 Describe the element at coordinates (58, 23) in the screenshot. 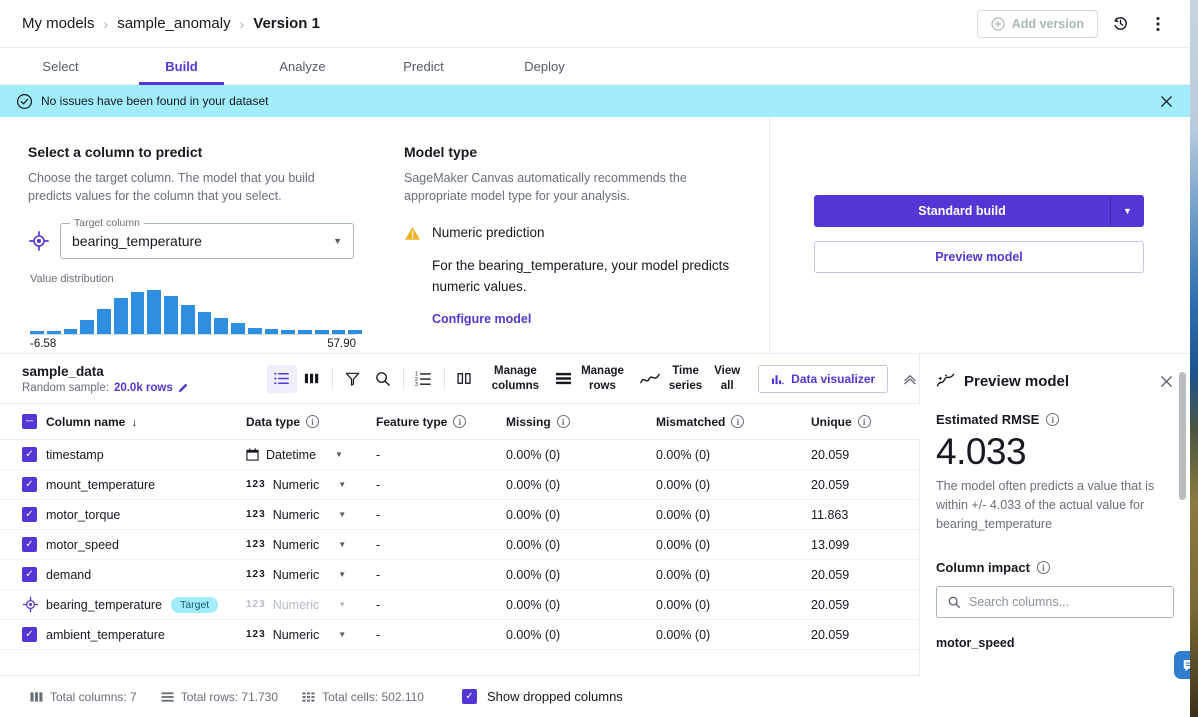

I see `breadcrumb-item-my-models: My models` at that location.